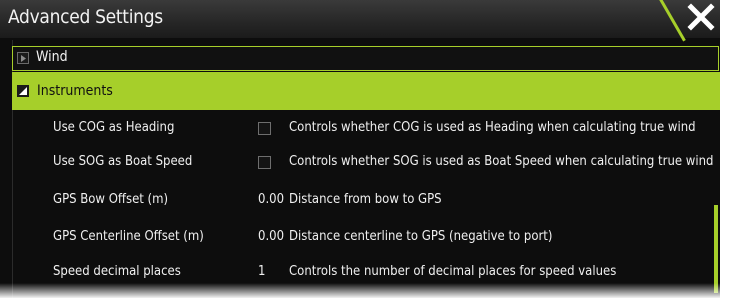  Describe the element at coordinates (23, 58) in the screenshot. I see `expand-arrow-icon` at that location.